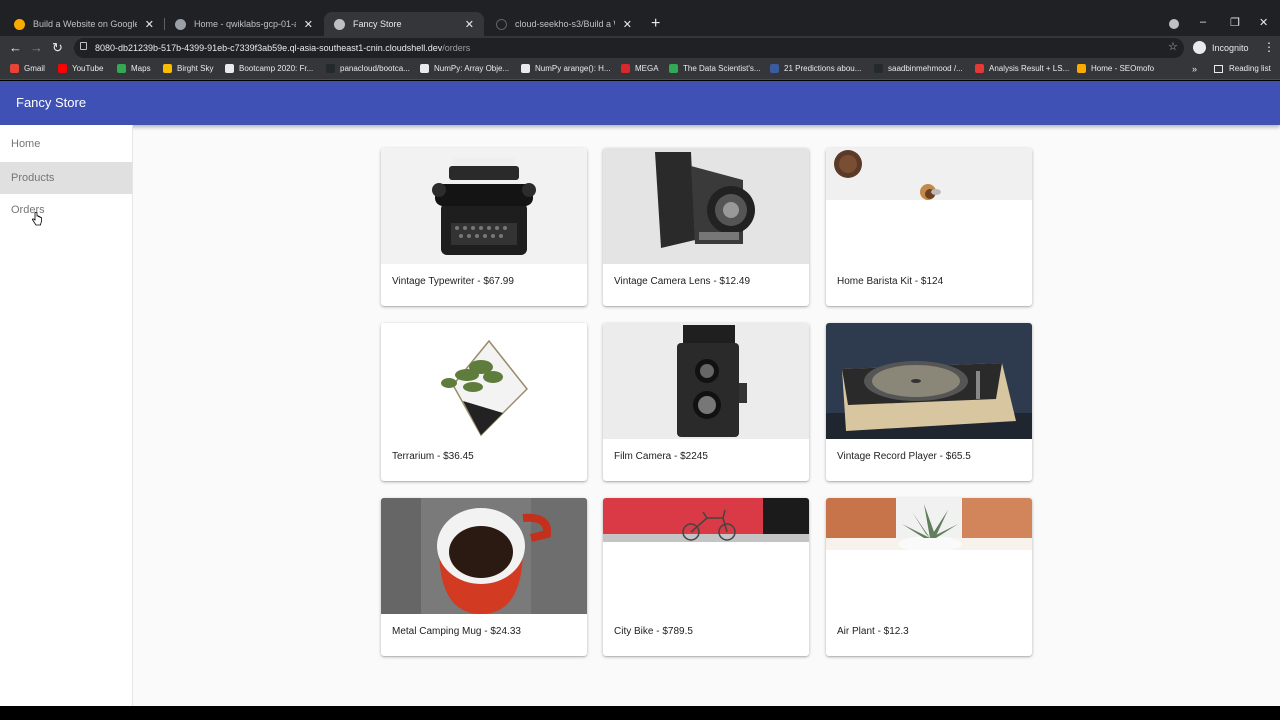  What do you see at coordinates (1263, 22) in the screenshot?
I see `close-window-icon: ✕` at bounding box center [1263, 22].